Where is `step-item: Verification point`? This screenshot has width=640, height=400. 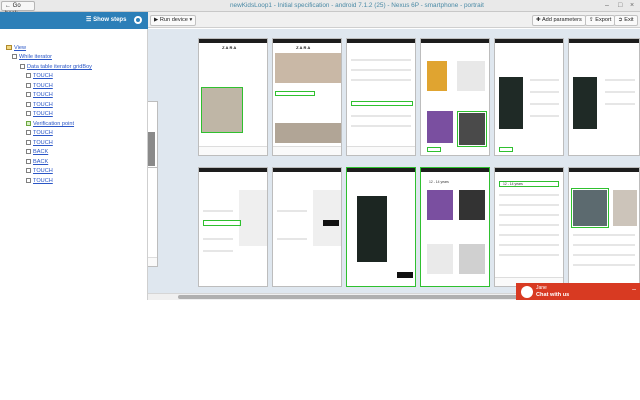 step-item: Verification point is located at coordinates (50, 124).